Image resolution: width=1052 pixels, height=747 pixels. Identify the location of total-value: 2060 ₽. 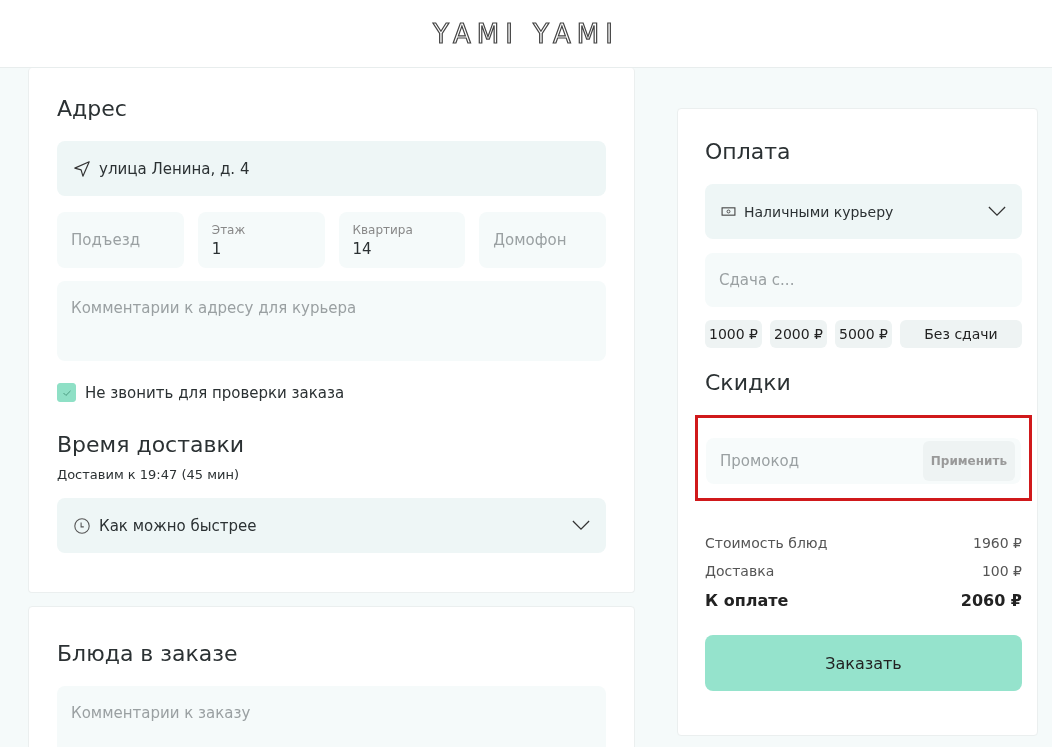
(991, 600).